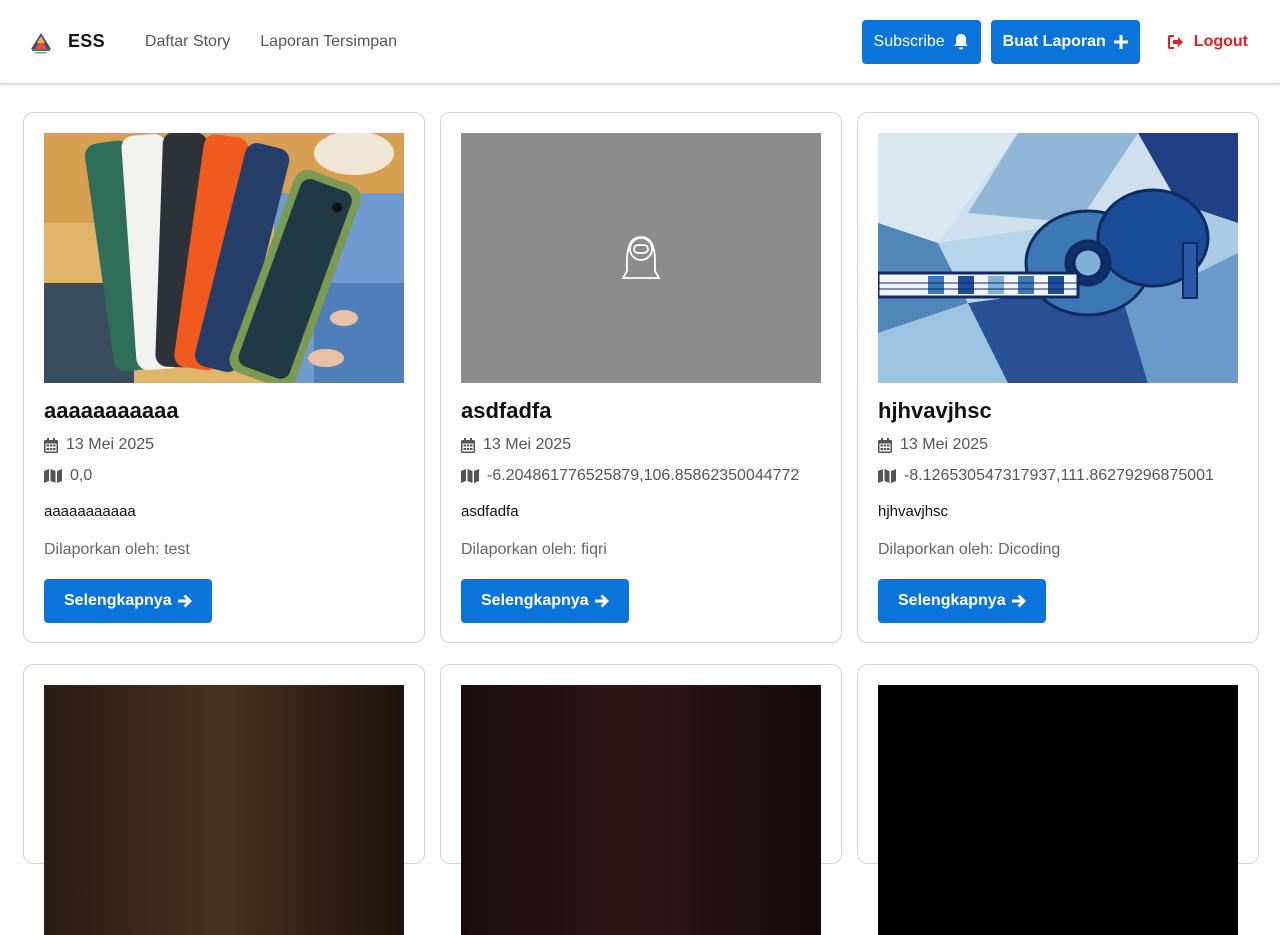 Image resolution: width=1280 pixels, height=935 pixels. I want to click on logo-icon, so click(41, 42).